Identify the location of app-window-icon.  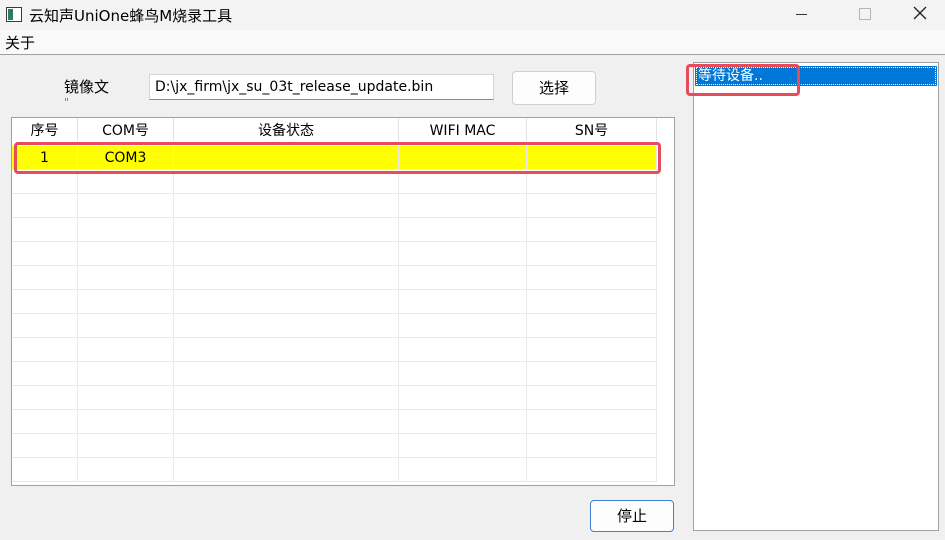
(14, 14).